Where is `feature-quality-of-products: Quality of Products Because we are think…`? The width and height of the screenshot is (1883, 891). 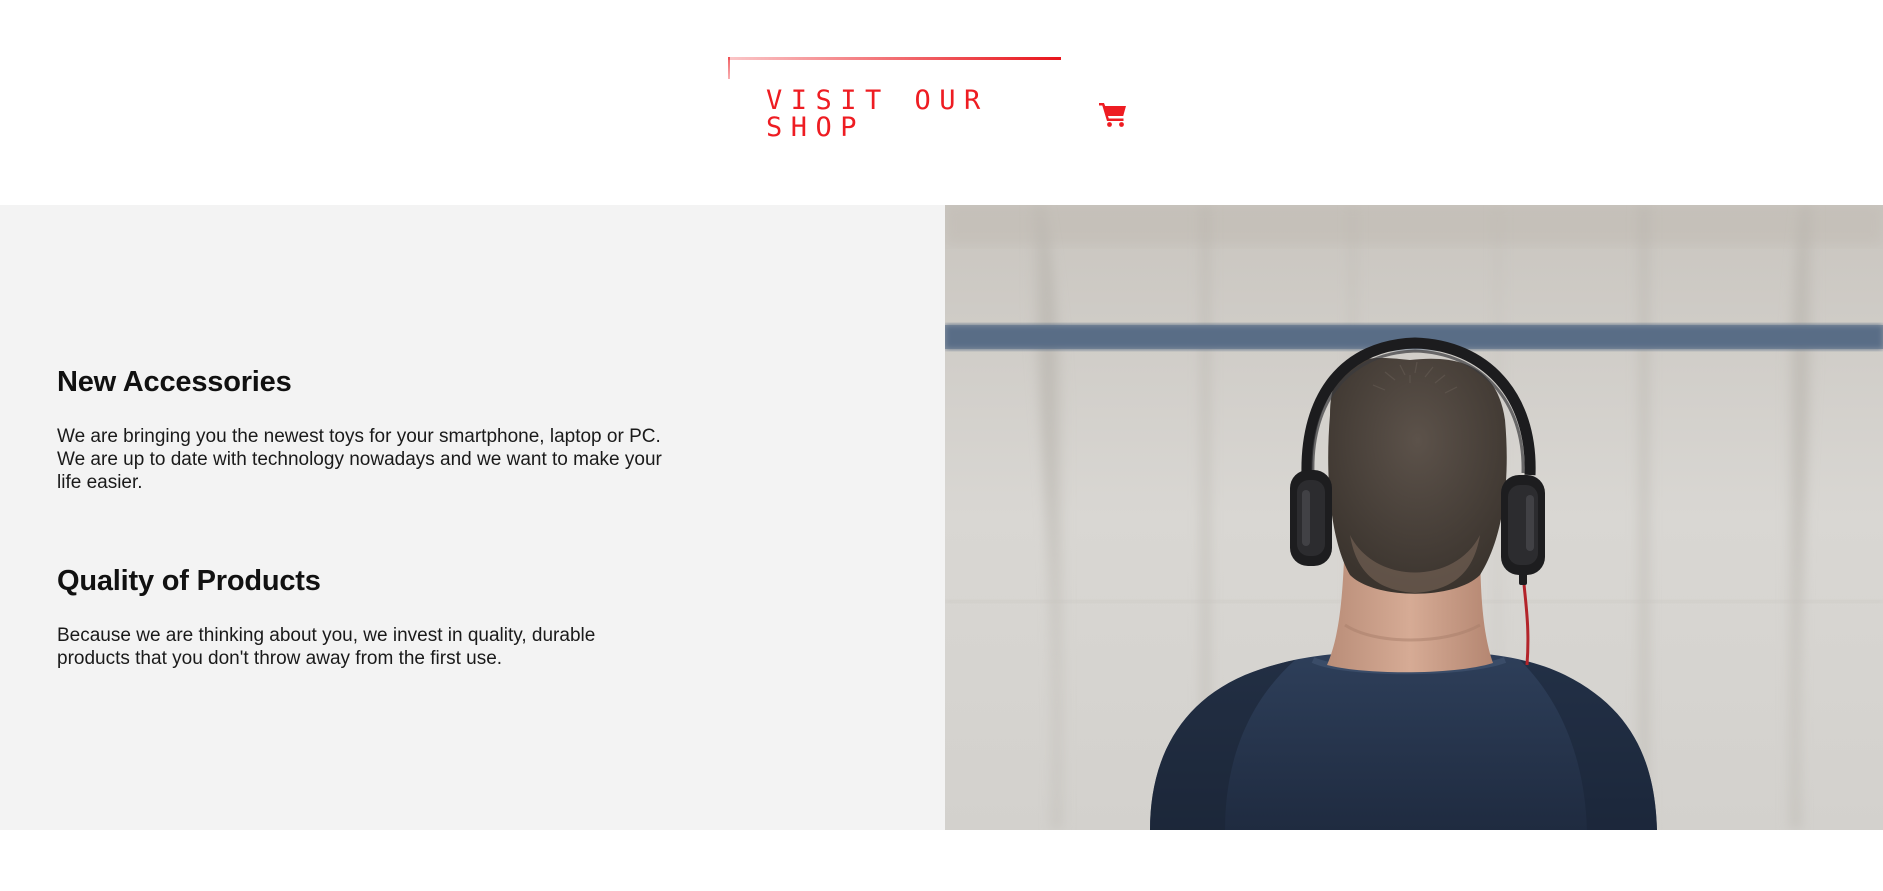
feature-quality-of-products: Quality of Products Because we are think… is located at coordinates (359, 617).